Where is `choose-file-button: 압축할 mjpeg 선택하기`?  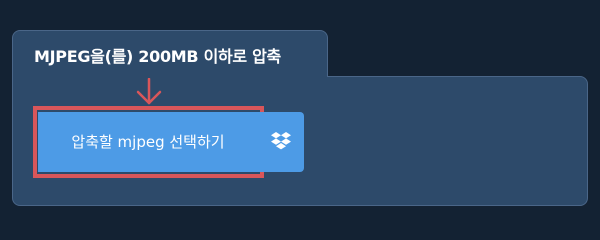 choose-file-button: 압축할 mjpeg 선택하기 is located at coordinates (148, 142).